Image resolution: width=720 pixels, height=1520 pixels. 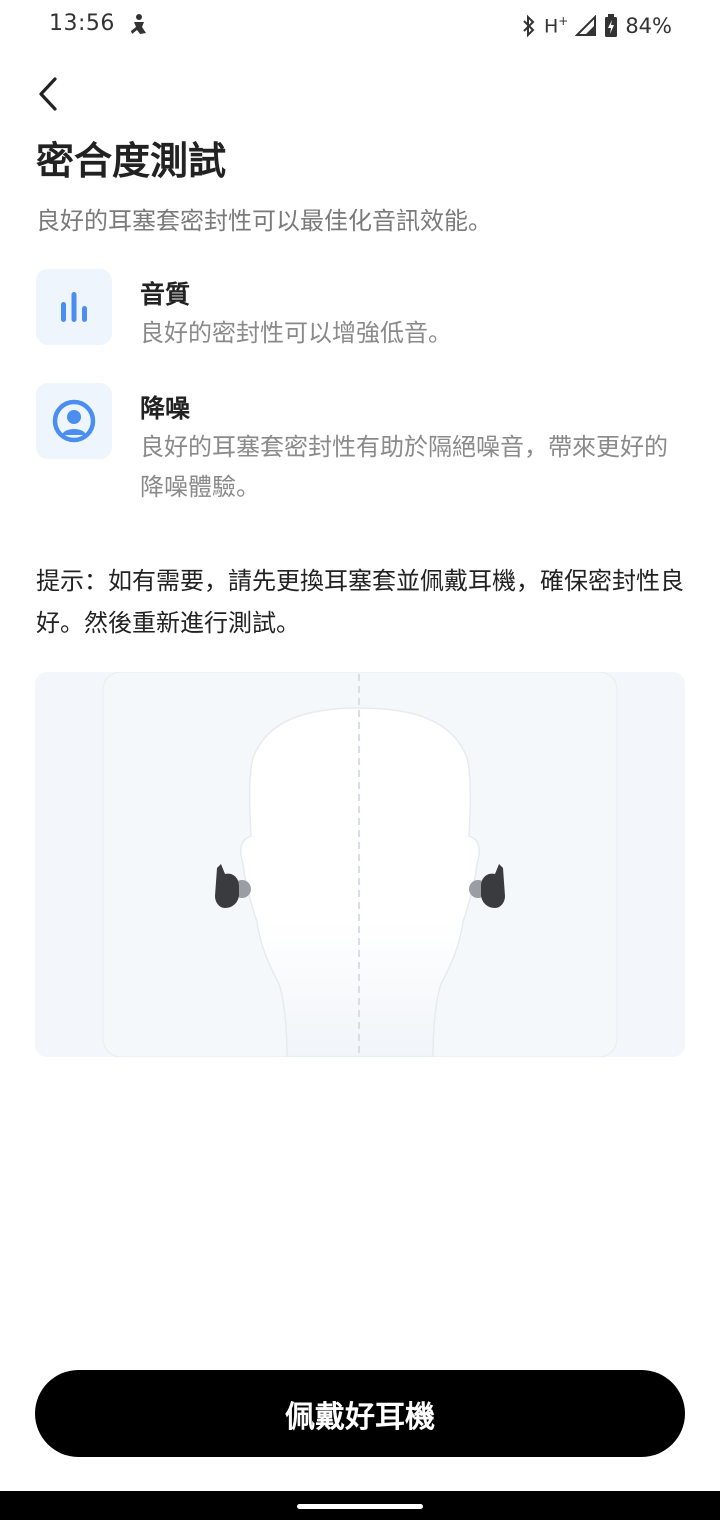 What do you see at coordinates (74, 307) in the screenshot?
I see `bar-chart-icon` at bounding box center [74, 307].